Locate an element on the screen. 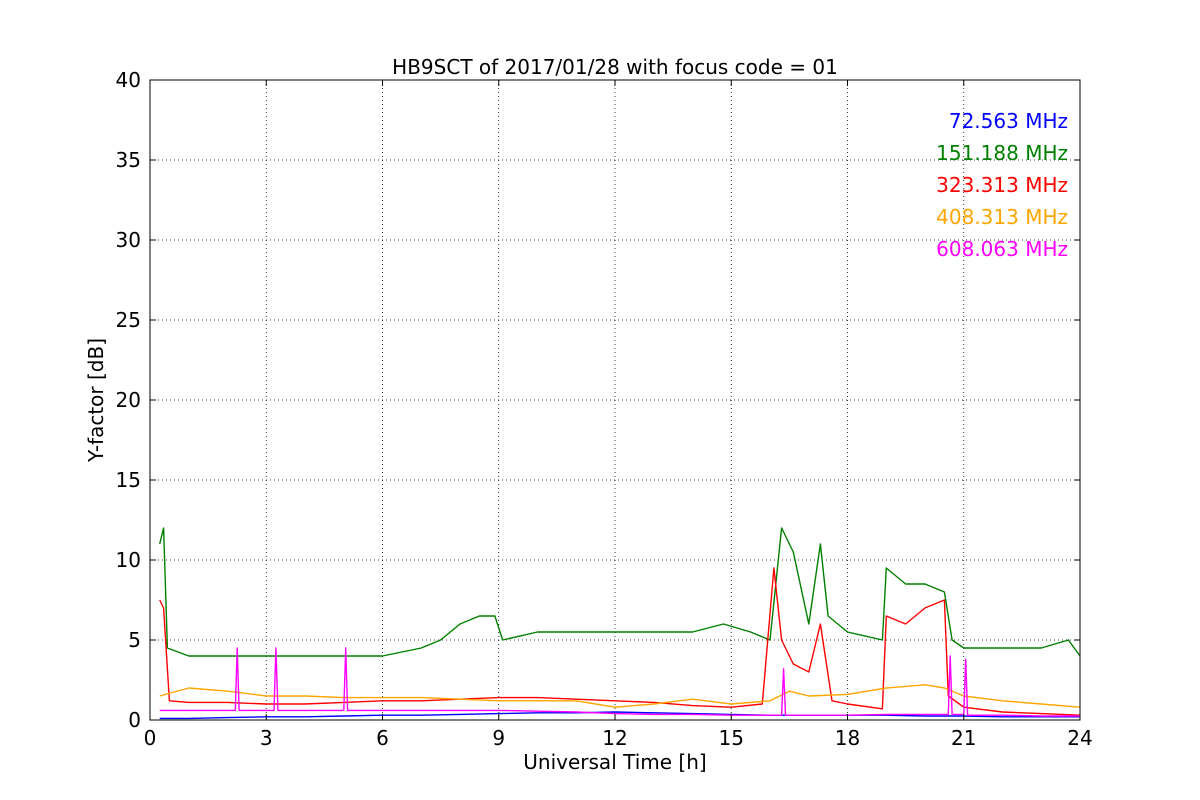  y-axis-label: Y-factor [dB] is located at coordinates (96, 400).